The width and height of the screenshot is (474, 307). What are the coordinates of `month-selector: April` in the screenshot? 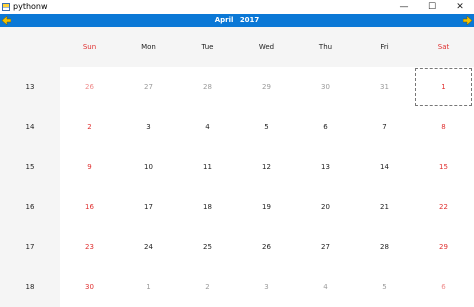 It's located at (224, 20).